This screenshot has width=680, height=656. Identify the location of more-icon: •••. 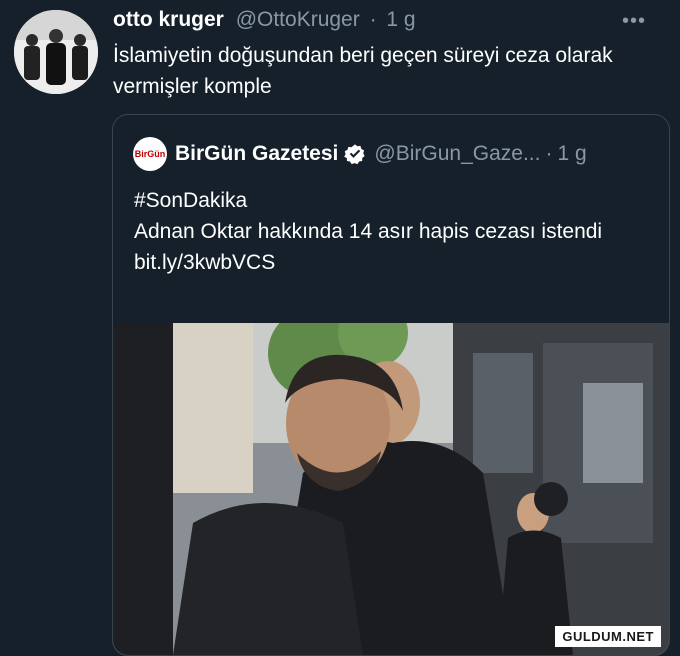
(634, 21).